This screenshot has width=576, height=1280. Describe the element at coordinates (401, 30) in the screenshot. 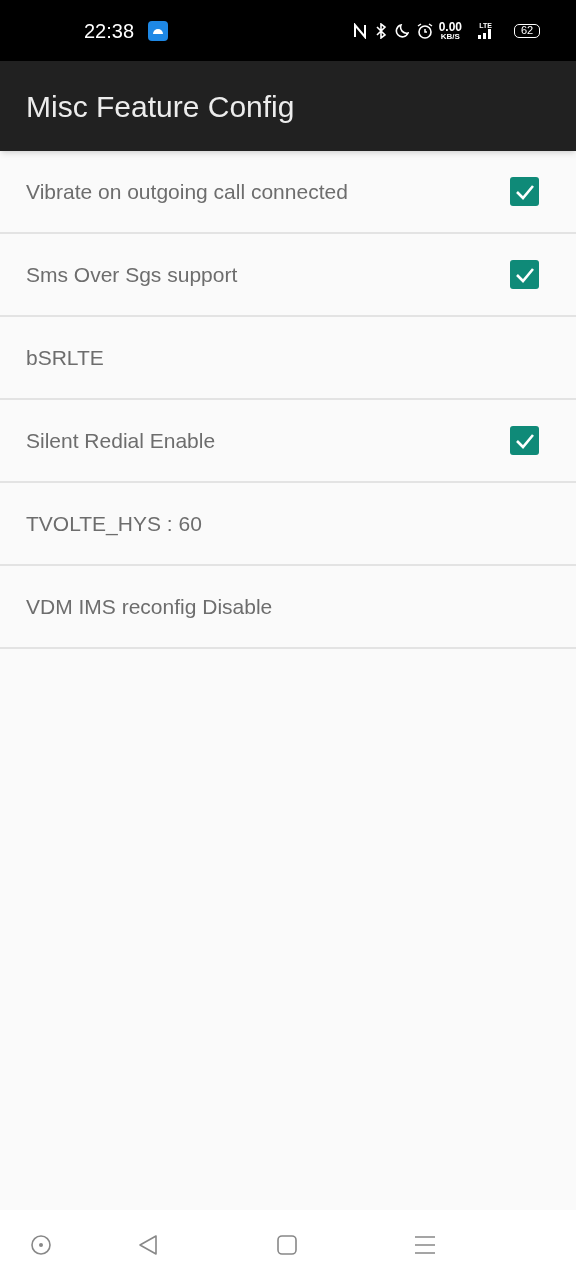

I see `moon-icon` at that location.